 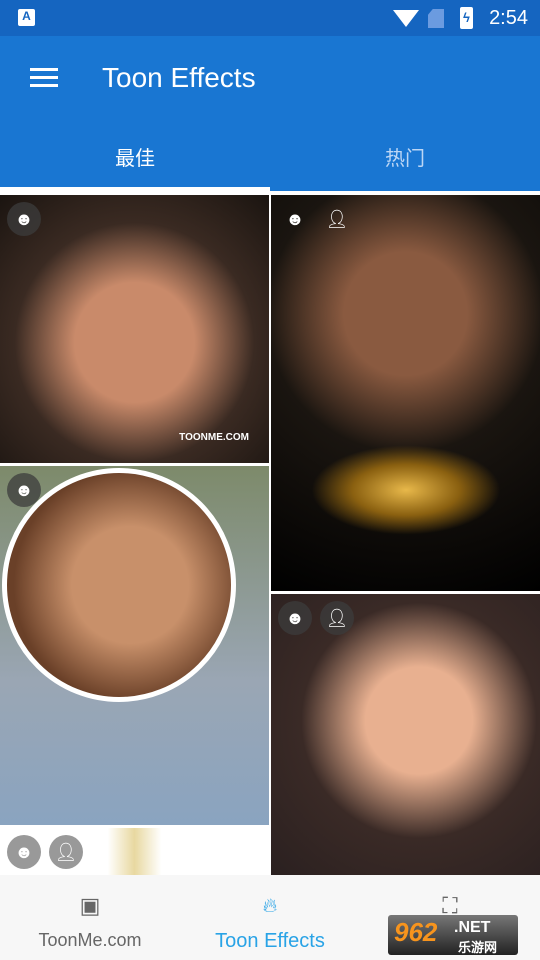 What do you see at coordinates (406, 18) in the screenshot?
I see `wifi-icon` at bounding box center [406, 18].